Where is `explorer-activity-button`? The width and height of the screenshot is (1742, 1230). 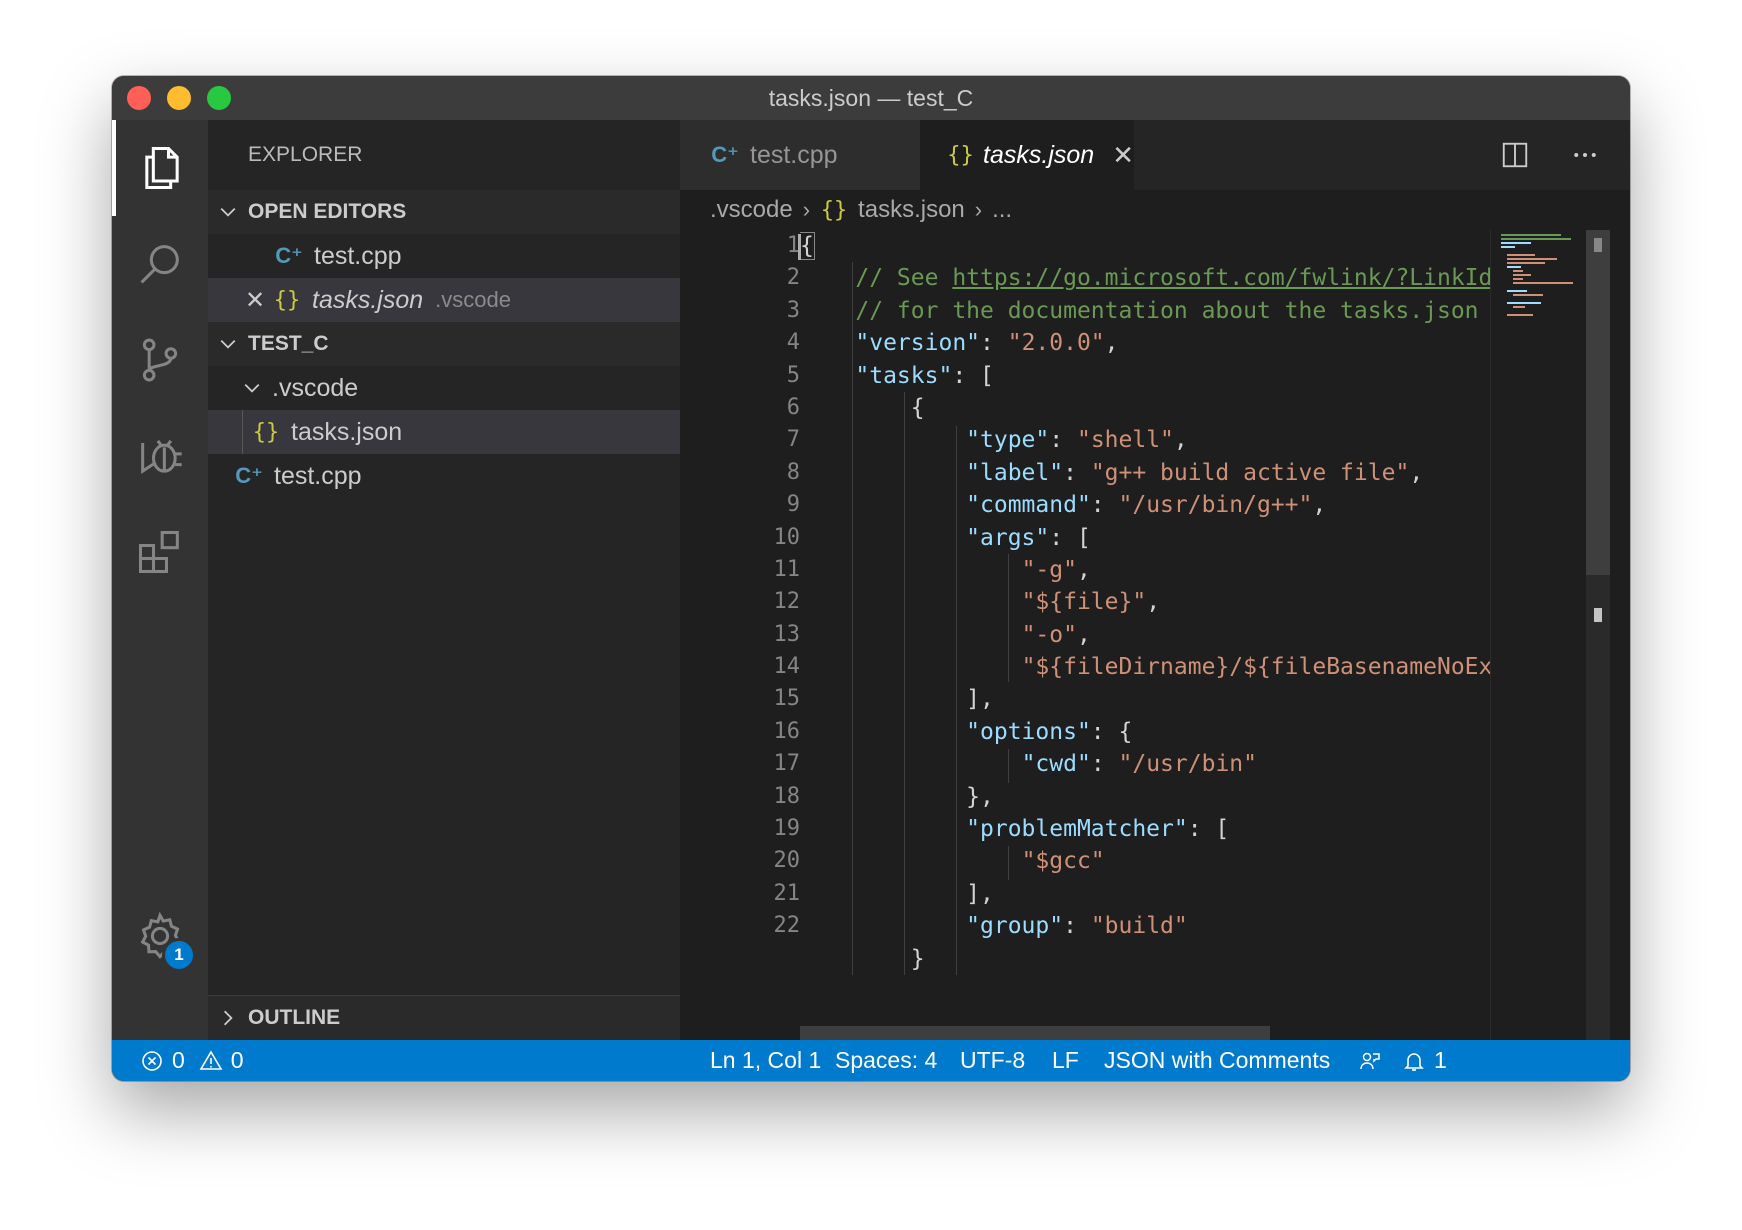 explorer-activity-button is located at coordinates (160, 168).